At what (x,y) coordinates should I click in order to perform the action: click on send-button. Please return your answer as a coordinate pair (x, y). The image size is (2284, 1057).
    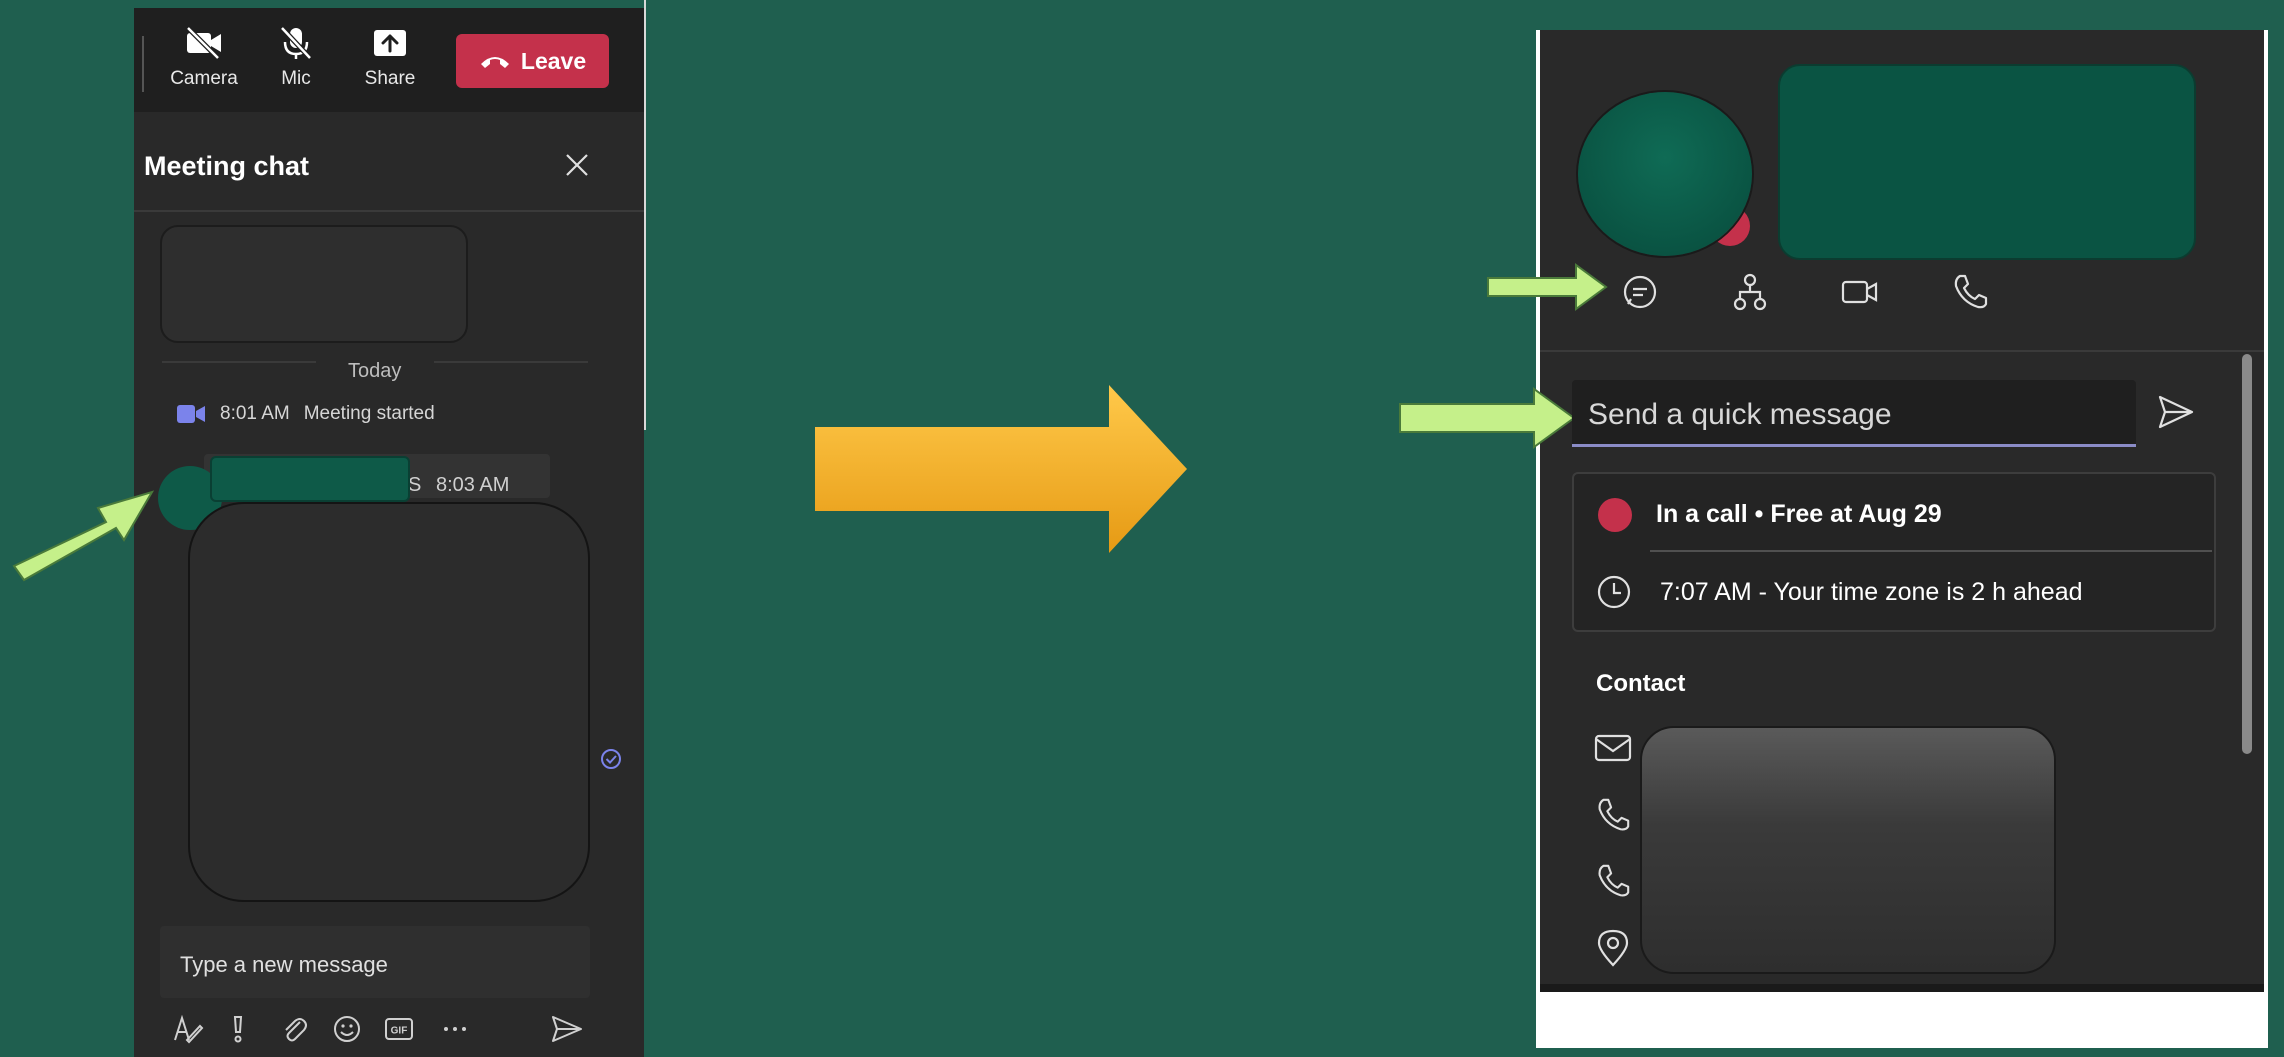
    Looking at the image, I should click on (567, 1031).